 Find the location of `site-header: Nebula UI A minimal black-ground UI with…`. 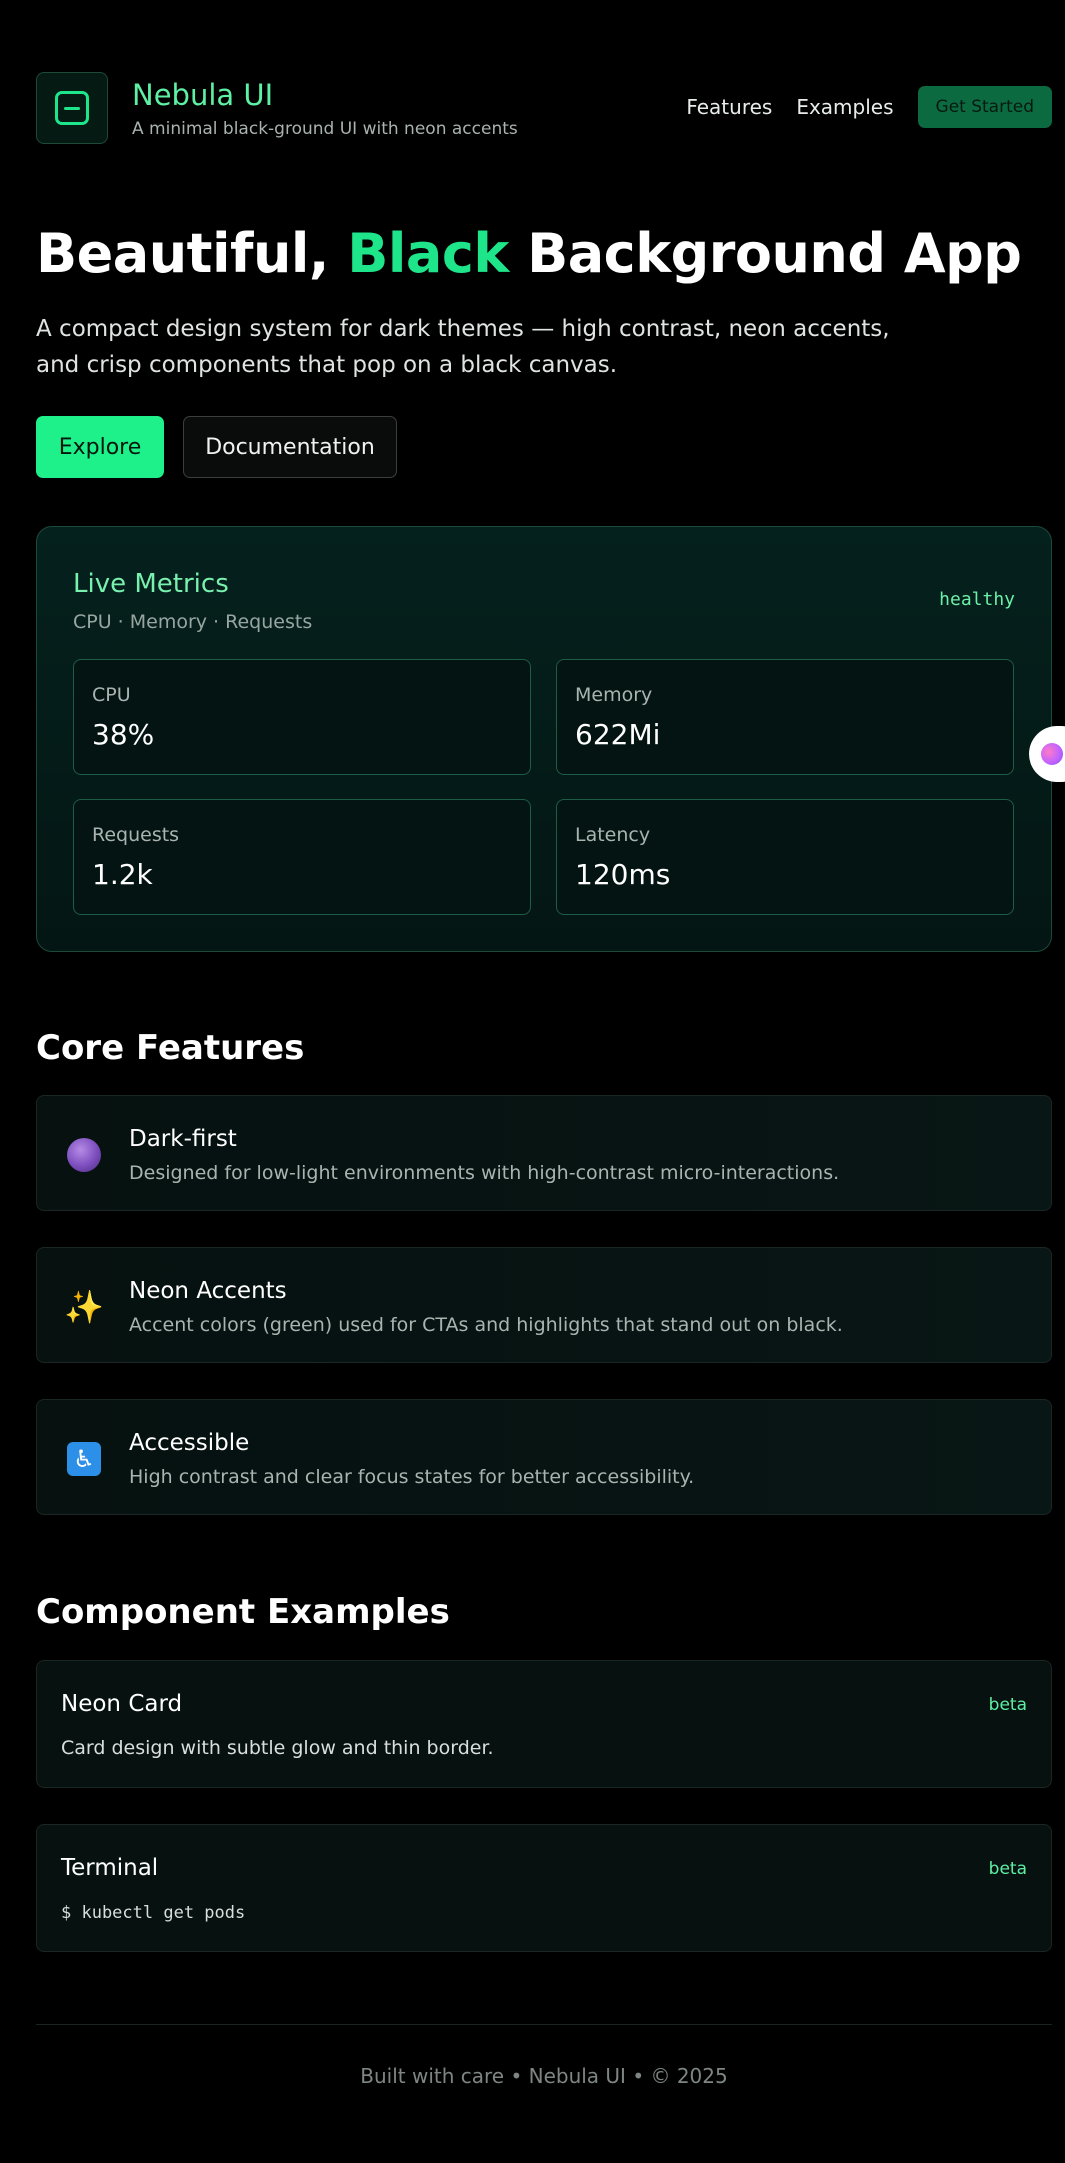

site-header: Nebula UI A minimal black-ground UI with… is located at coordinates (544, 108).